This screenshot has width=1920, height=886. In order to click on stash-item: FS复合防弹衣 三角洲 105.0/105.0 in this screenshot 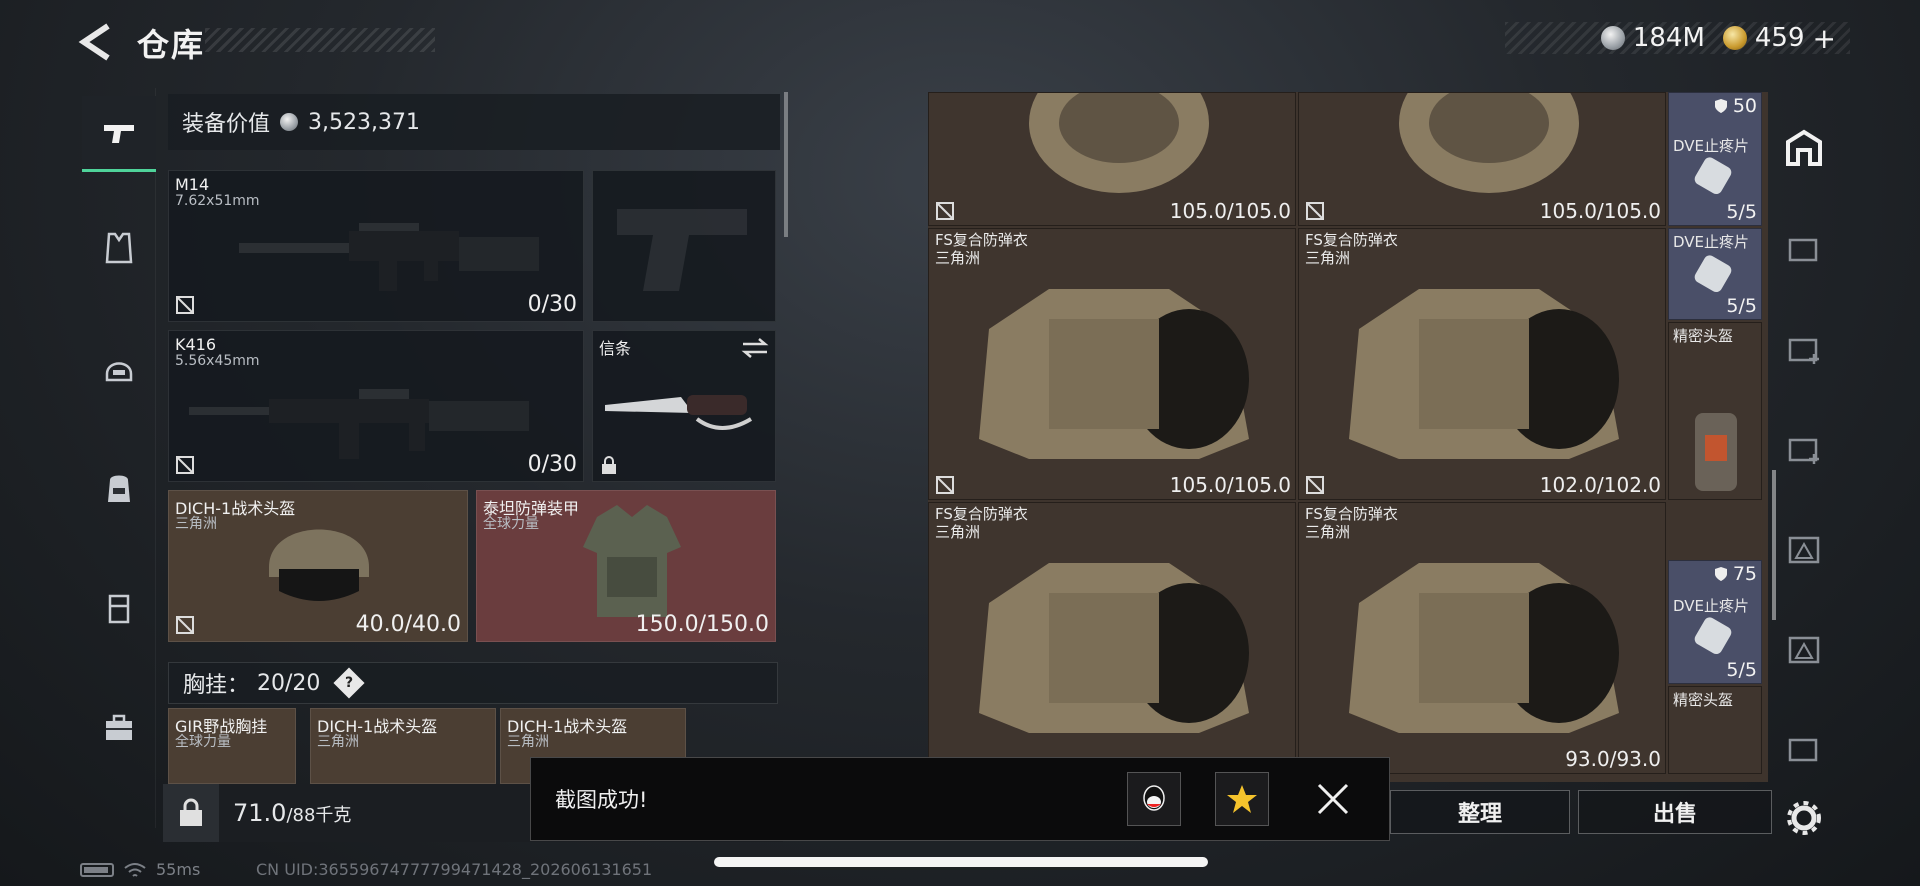, I will do `click(1112, 364)`.